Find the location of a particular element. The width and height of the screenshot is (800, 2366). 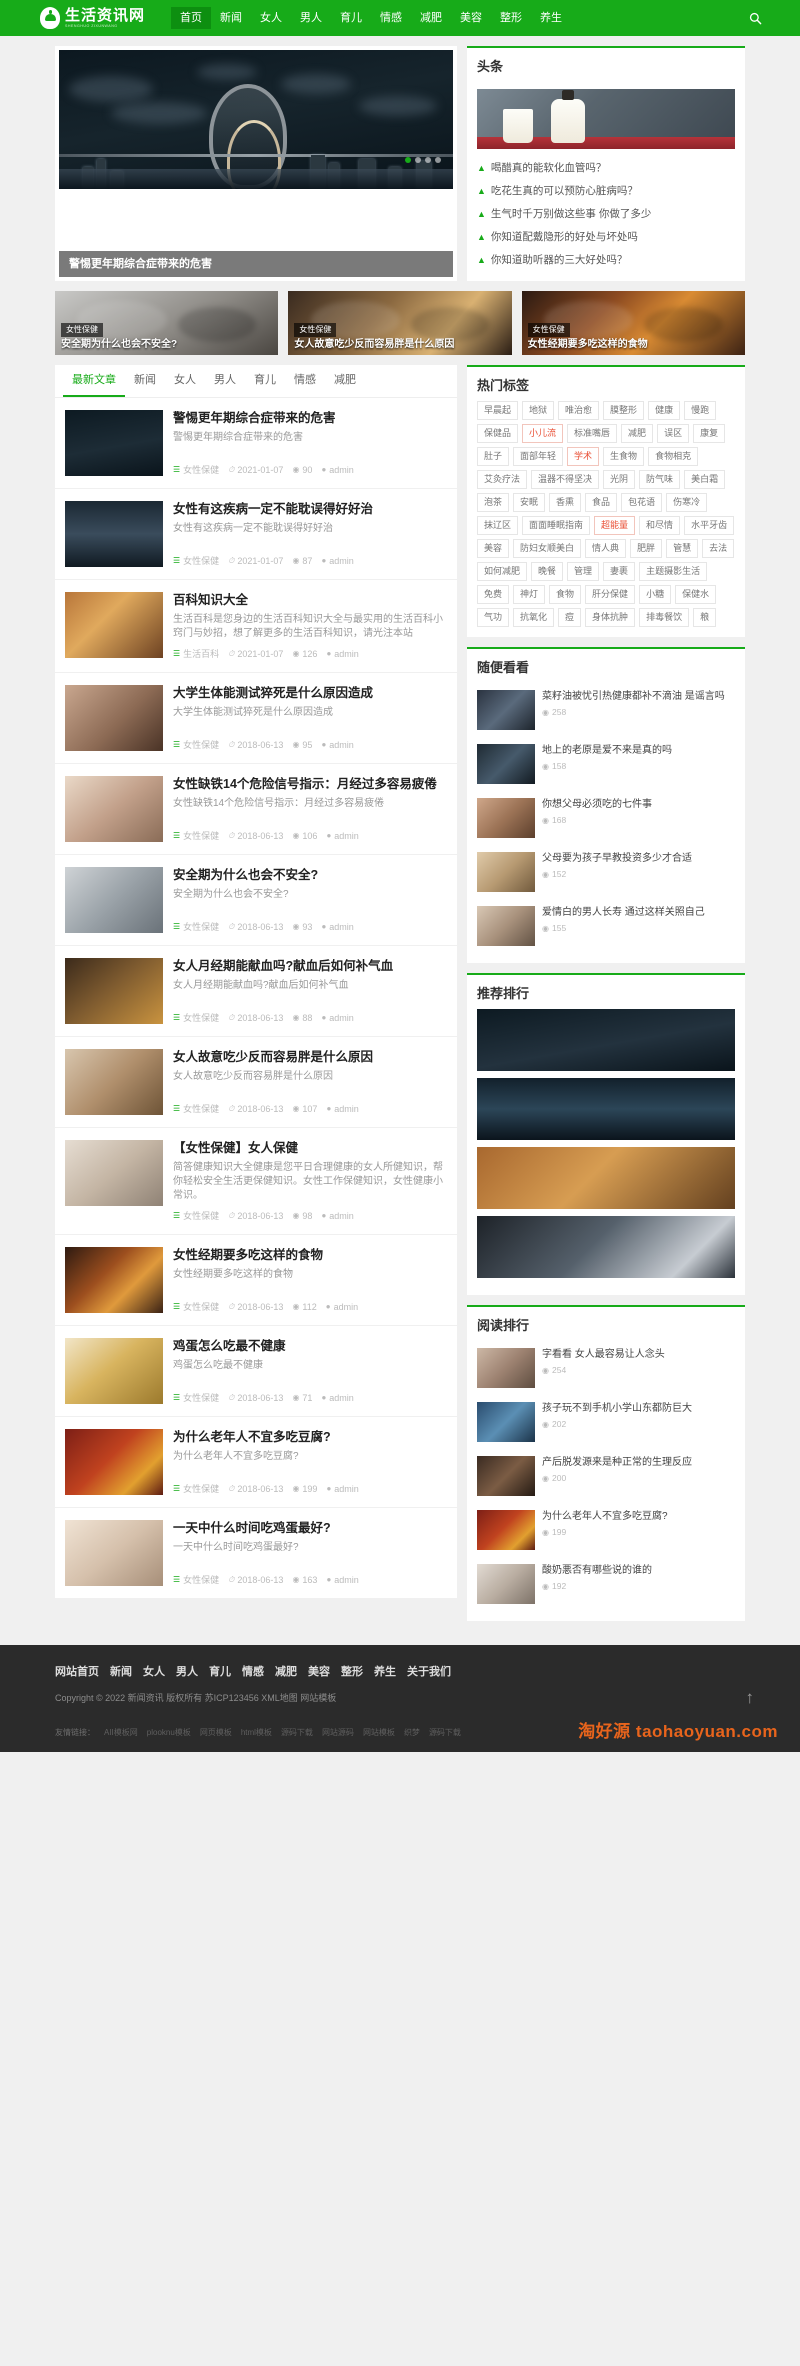

tag-item: 健康 is located at coordinates (664, 410).